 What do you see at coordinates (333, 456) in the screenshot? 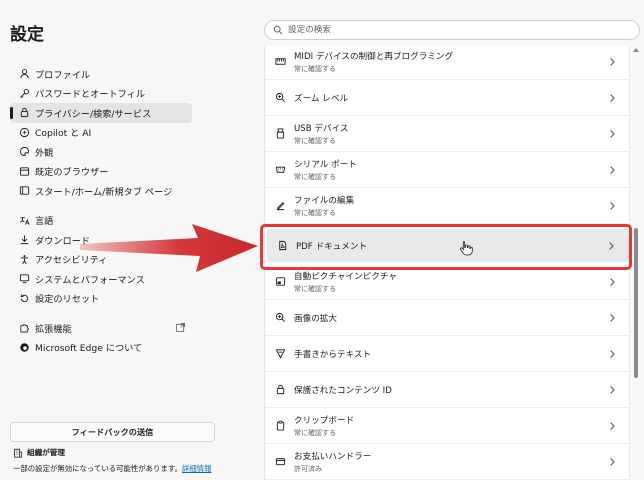
I see `row-label: お支払いハンドラー` at bounding box center [333, 456].